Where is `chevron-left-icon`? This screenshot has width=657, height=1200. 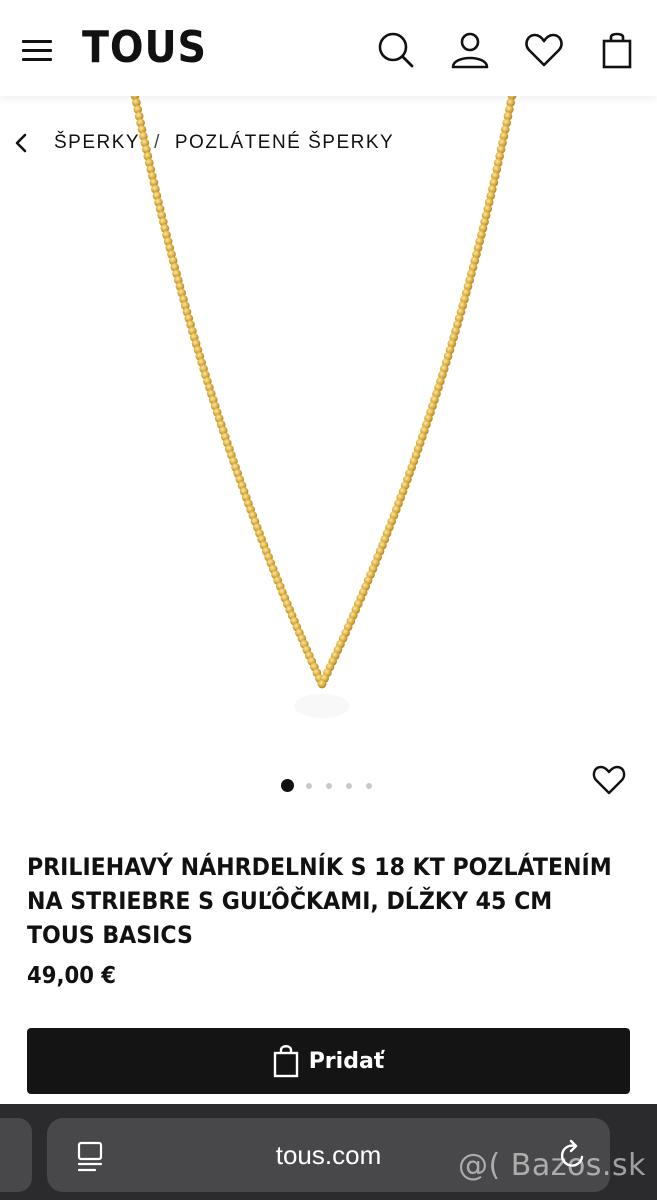
chevron-left-icon is located at coordinates (22, 143).